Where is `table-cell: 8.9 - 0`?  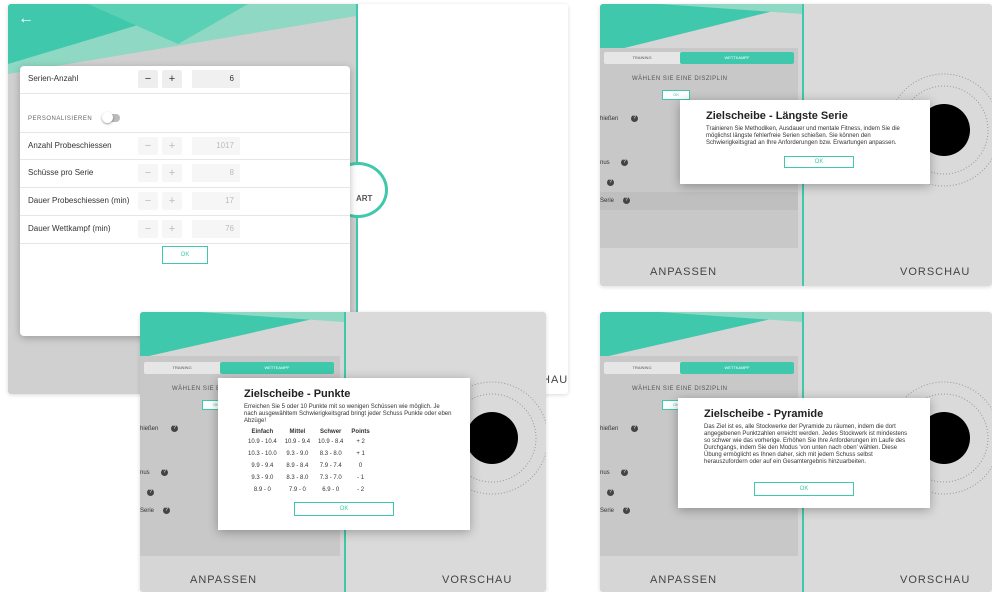
table-cell: 8.9 - 0 is located at coordinates (262, 490).